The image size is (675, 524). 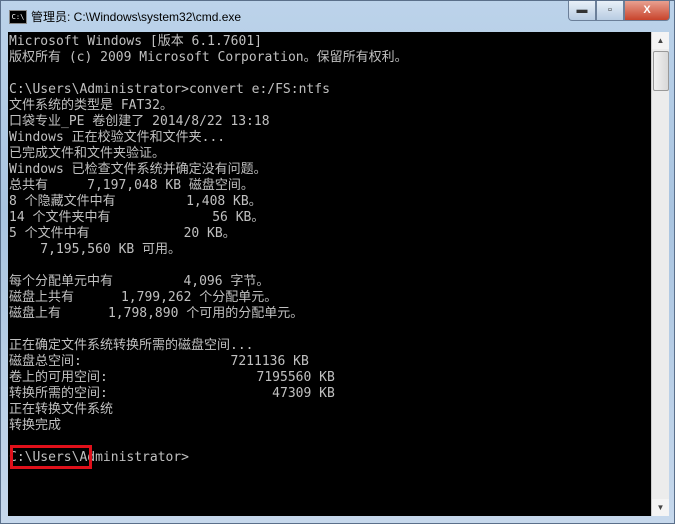 What do you see at coordinates (172, 377) in the screenshot?
I see `console-line: 卷上的可用空间: 7195560 KB` at bounding box center [172, 377].